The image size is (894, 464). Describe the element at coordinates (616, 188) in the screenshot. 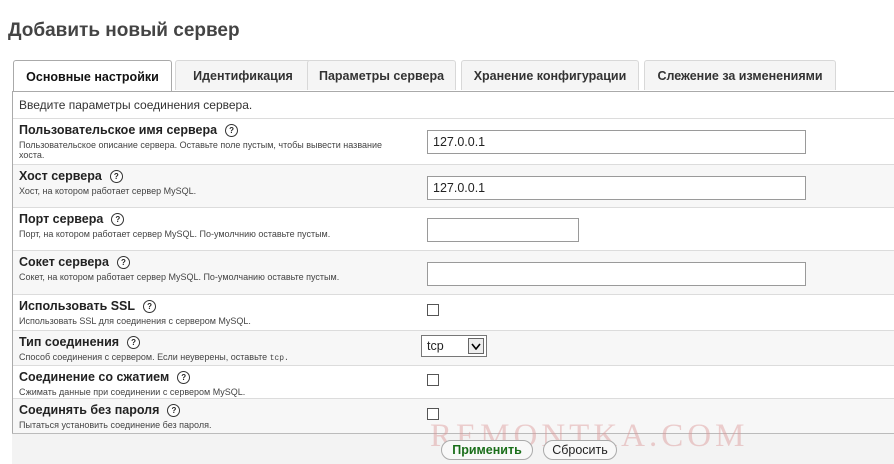

I see `server-host-input` at that location.